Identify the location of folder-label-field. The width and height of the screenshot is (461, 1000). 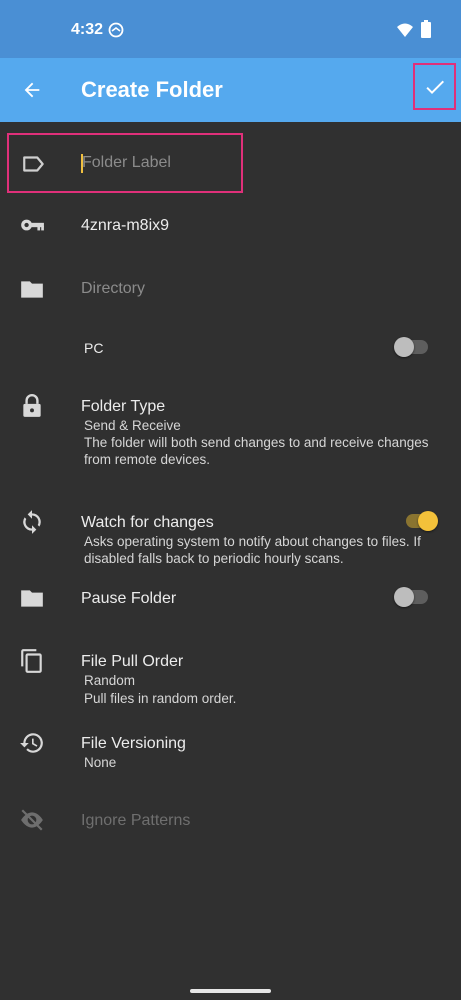
(125, 163).